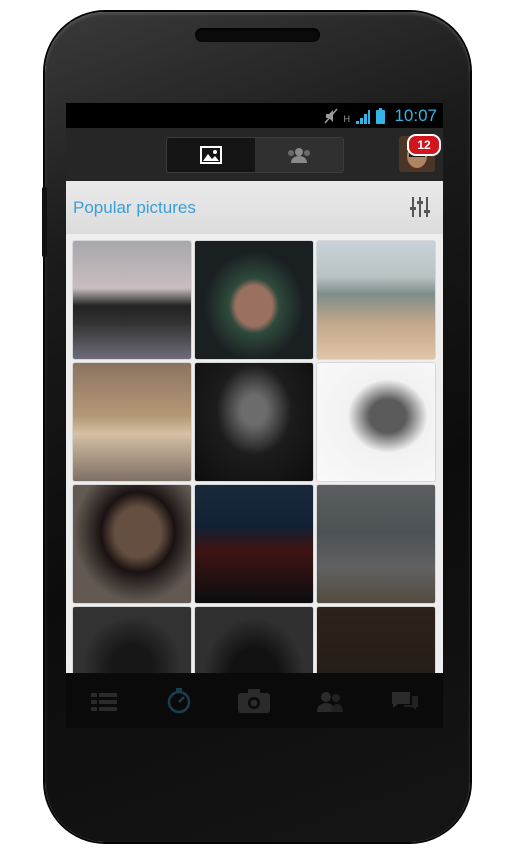  I want to click on nav-list, so click(104, 701).